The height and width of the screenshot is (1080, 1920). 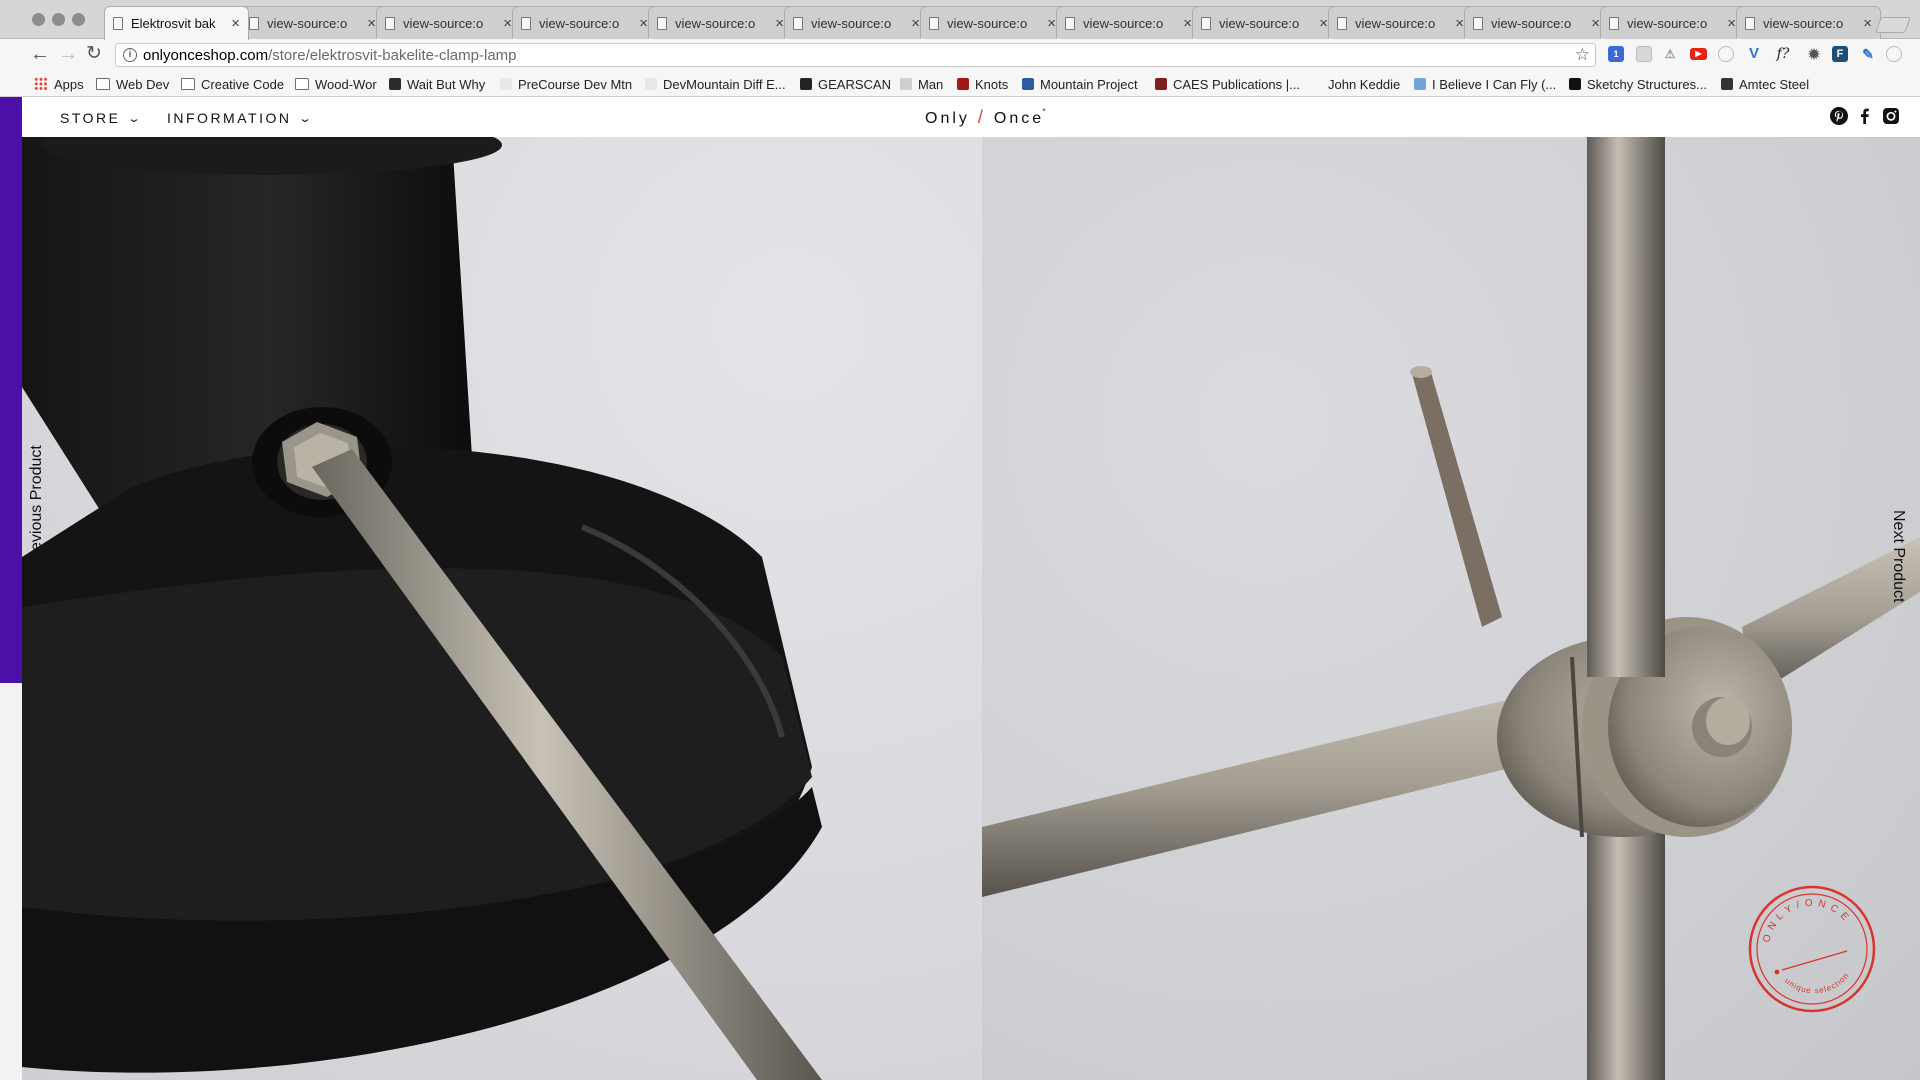 I want to click on devmountain-favicon, so click(x=651, y=84).